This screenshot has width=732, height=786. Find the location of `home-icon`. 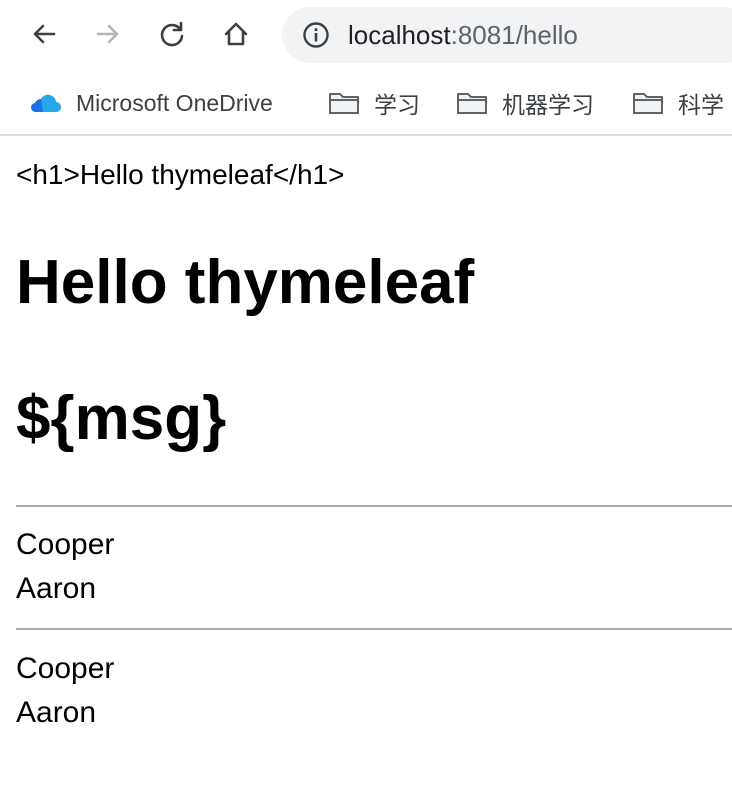

home-icon is located at coordinates (236, 34).